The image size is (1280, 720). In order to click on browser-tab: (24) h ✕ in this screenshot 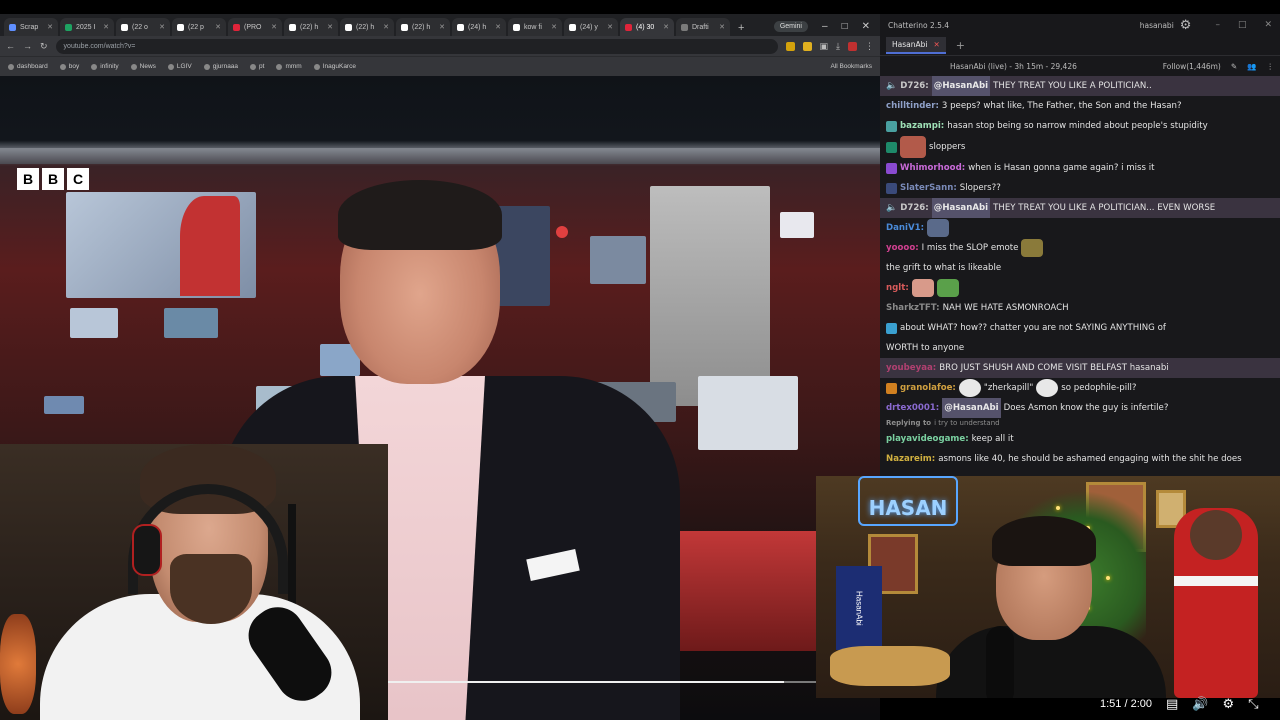, I will do `click(479, 27)`.